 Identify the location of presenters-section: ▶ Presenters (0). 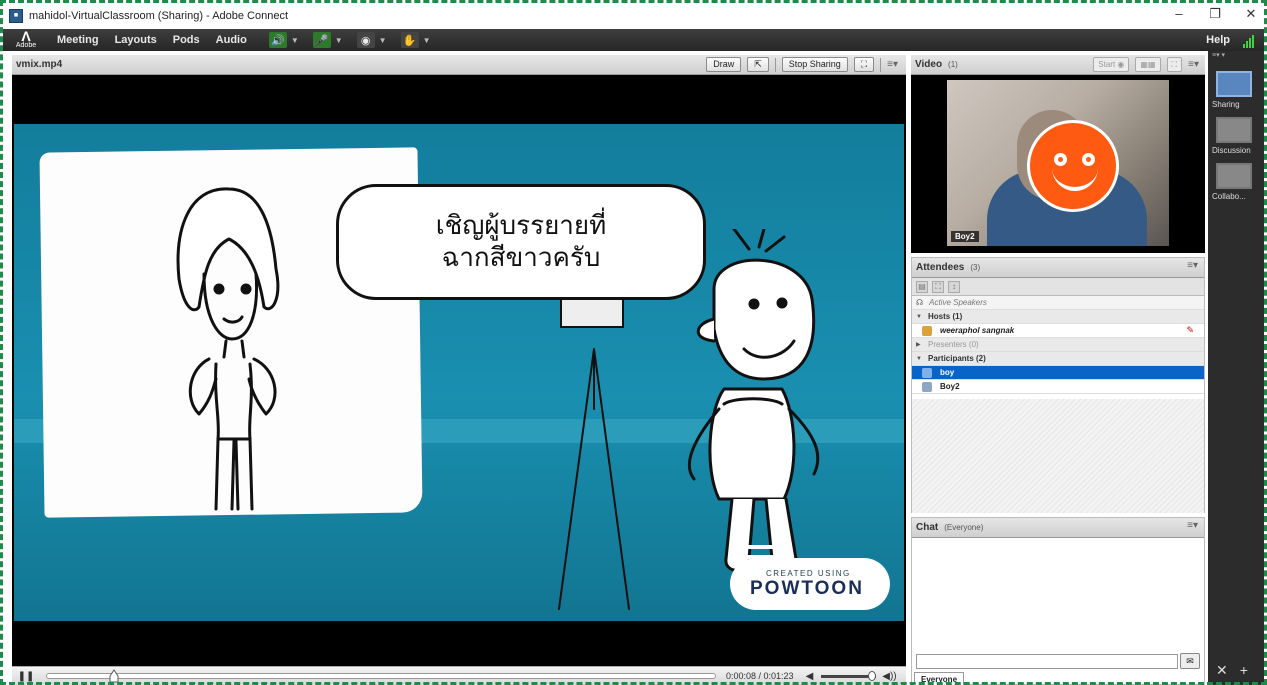
(1058, 345).